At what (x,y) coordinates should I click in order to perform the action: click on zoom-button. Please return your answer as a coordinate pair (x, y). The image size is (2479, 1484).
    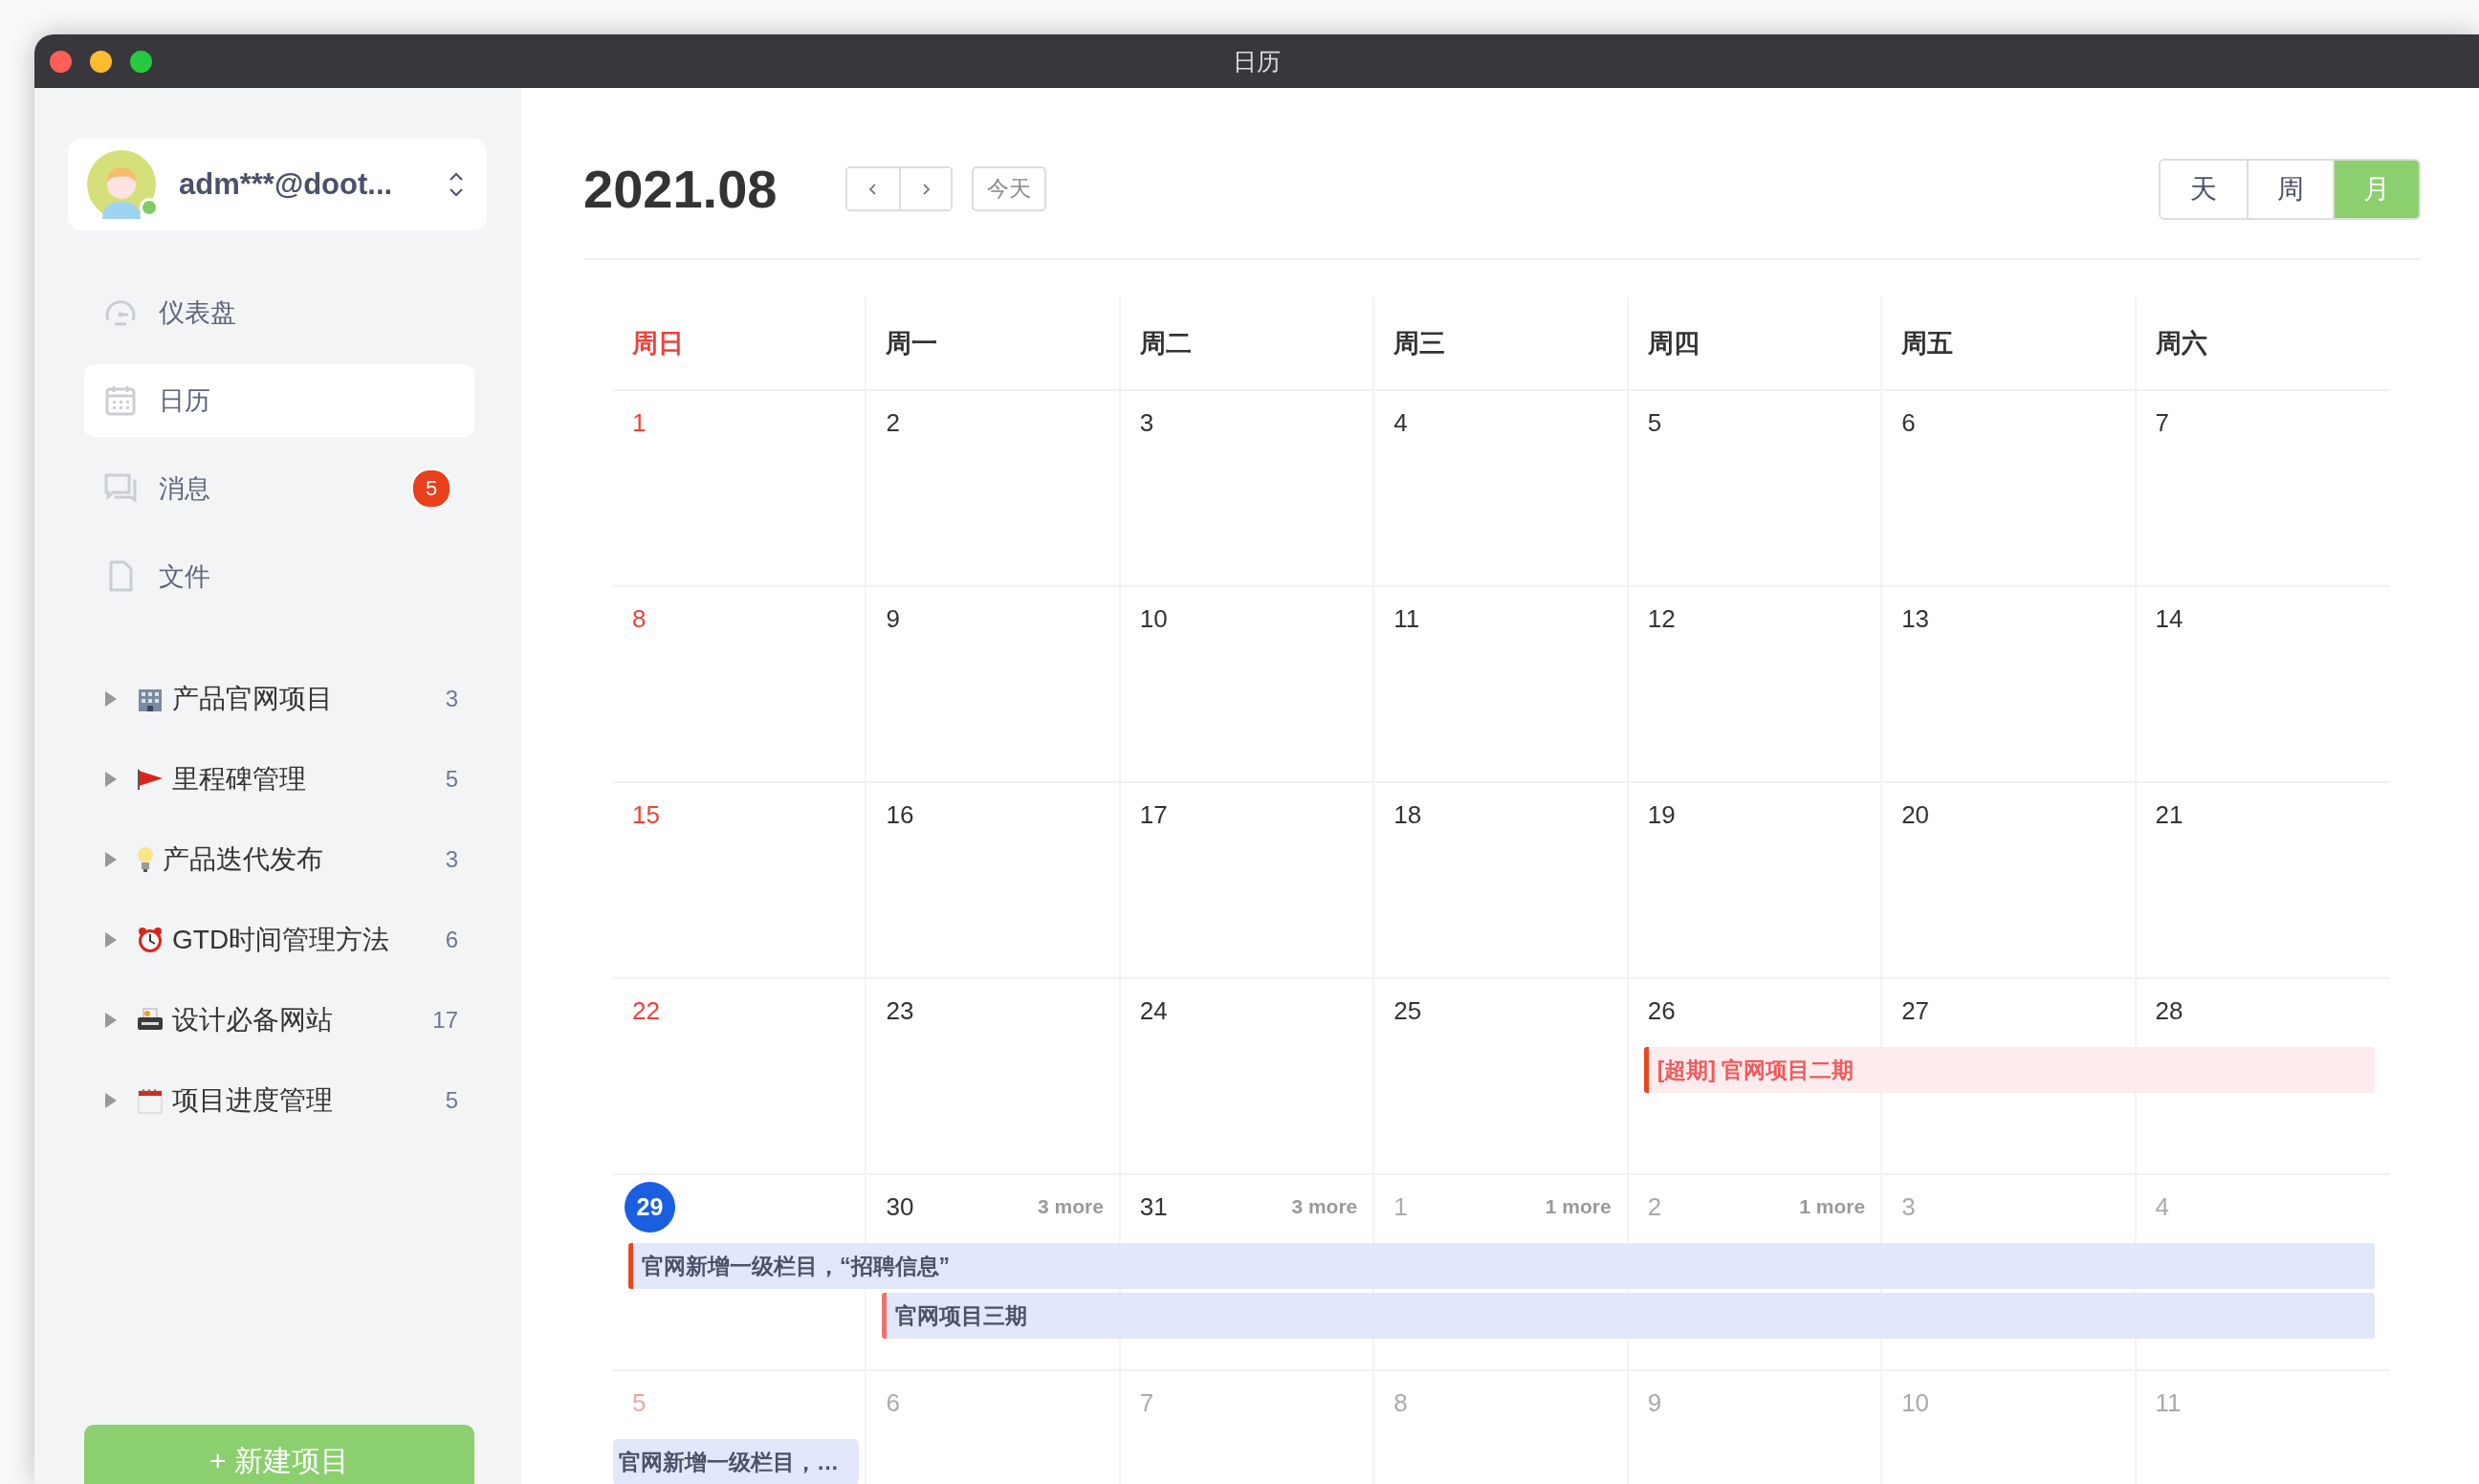
    Looking at the image, I should click on (141, 62).